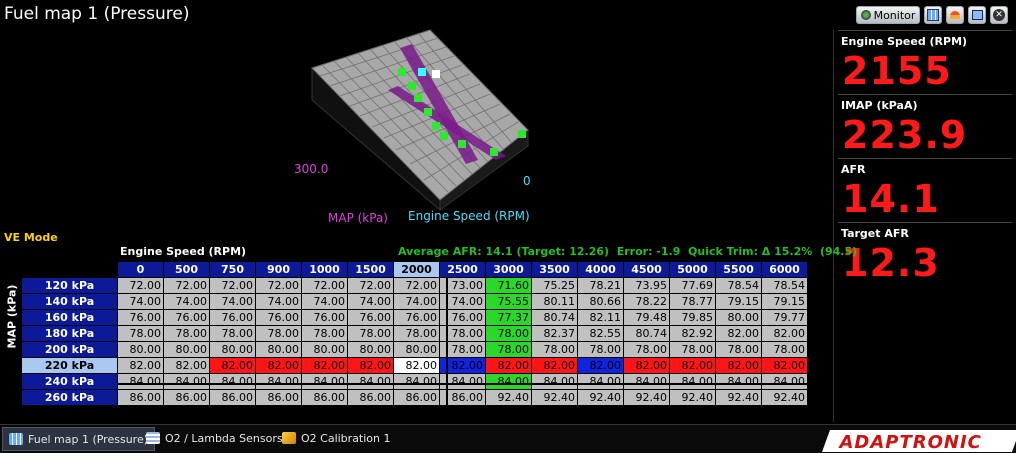 This screenshot has height=453, width=1016. Describe the element at coordinates (462, 269) in the screenshot. I see `column-header: 2500` at that location.